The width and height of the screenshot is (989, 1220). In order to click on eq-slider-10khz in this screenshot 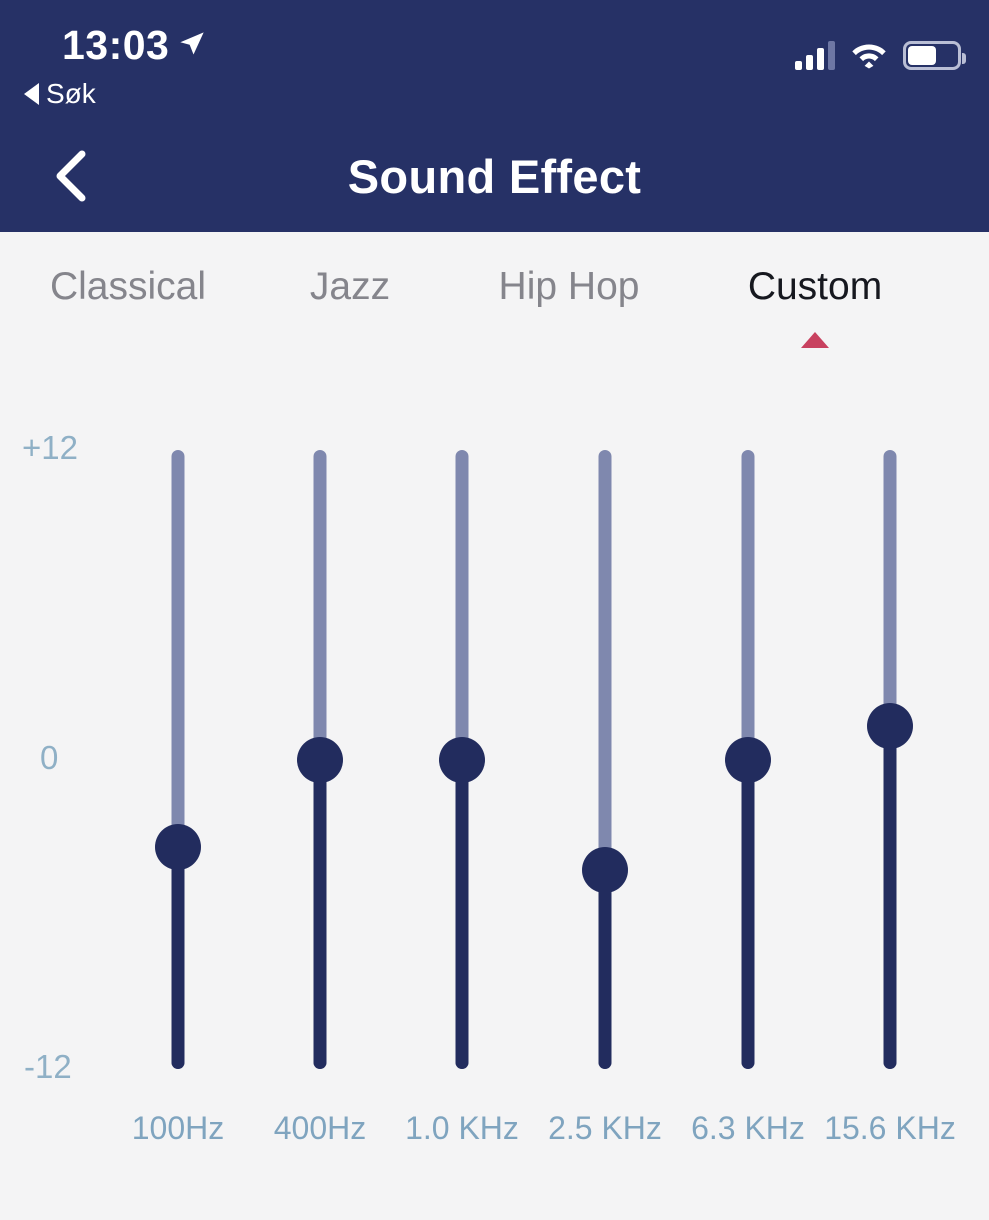, I will do `click(462, 759)`.